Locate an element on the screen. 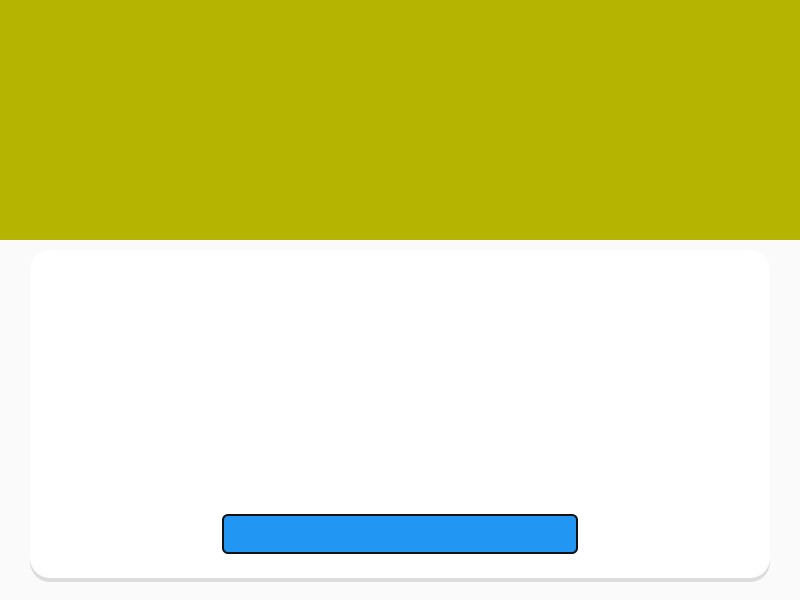 This screenshot has height=600, width=800. detail-paragraph is located at coordinates (400, 433).